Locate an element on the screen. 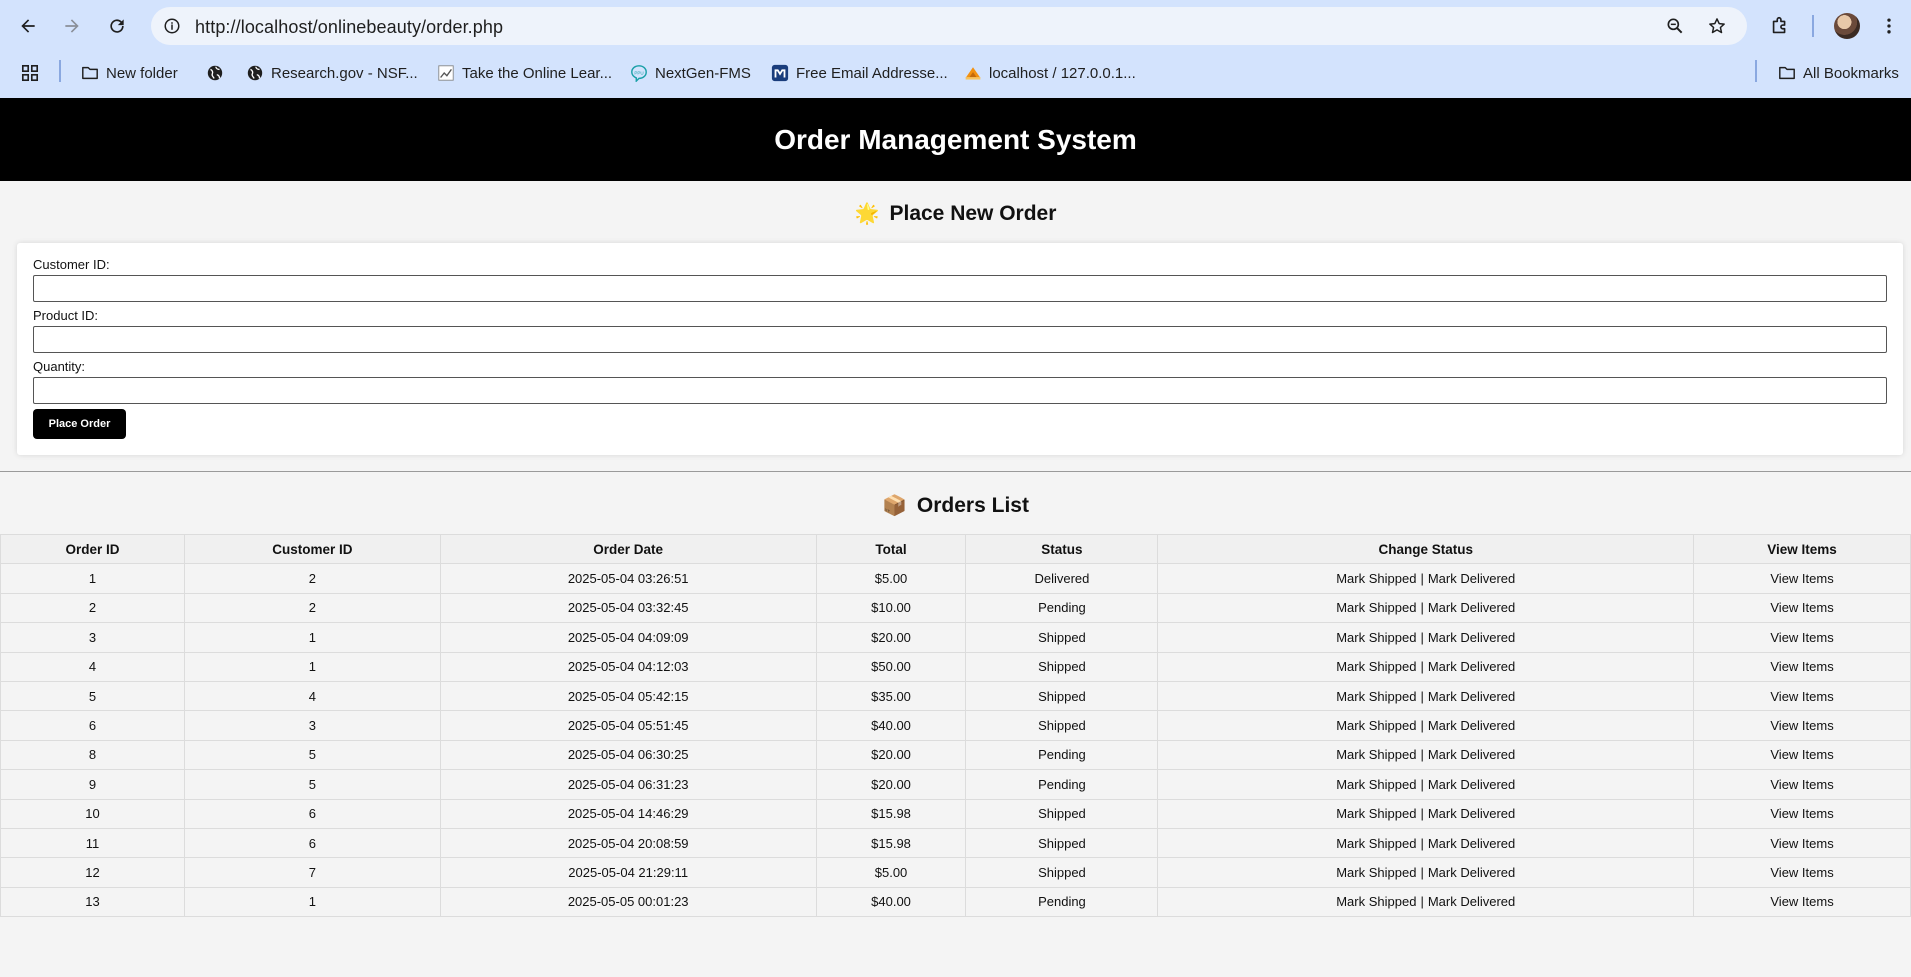 This screenshot has height=977, width=1911. forward-button is located at coordinates (72, 26).